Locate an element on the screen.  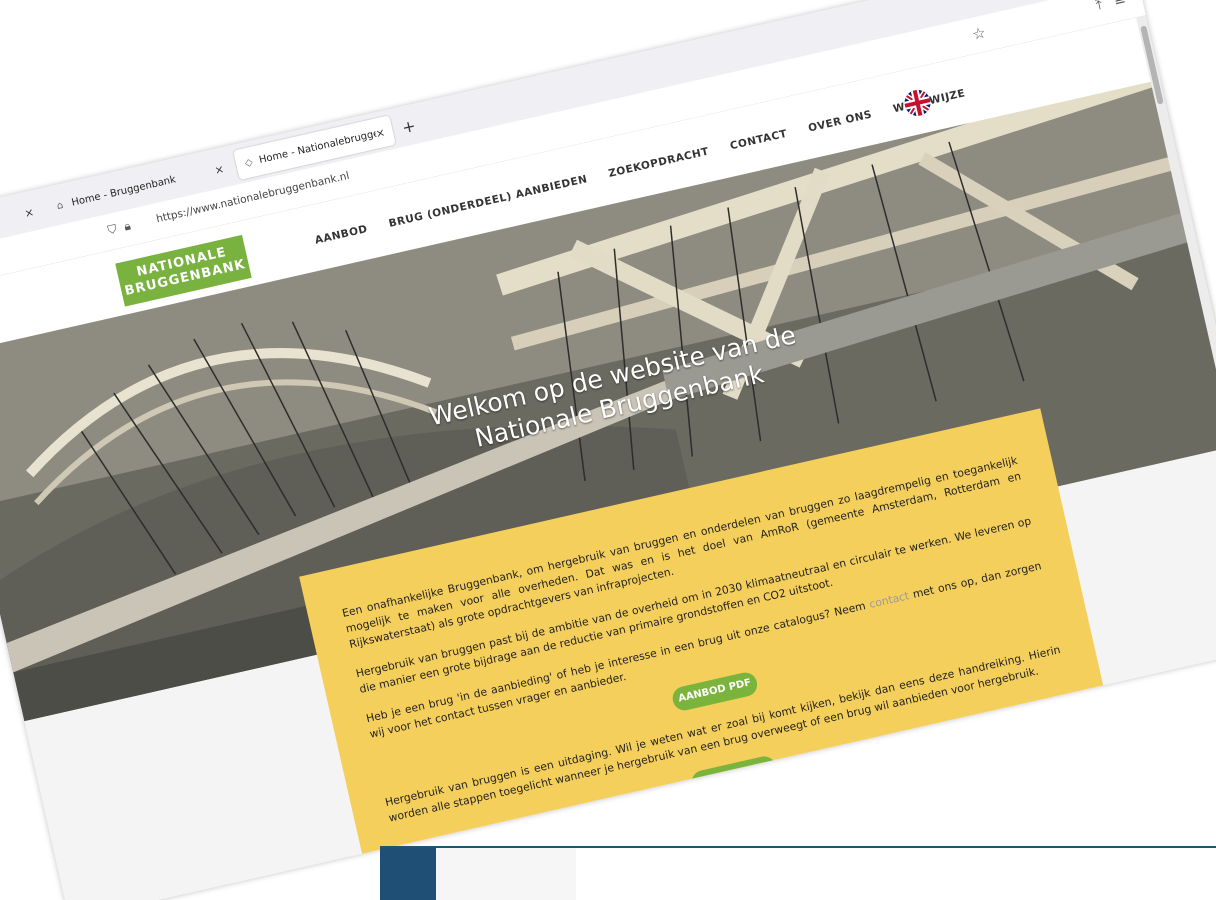
site-favicon-icon: ⌂ is located at coordinates (60, 205).